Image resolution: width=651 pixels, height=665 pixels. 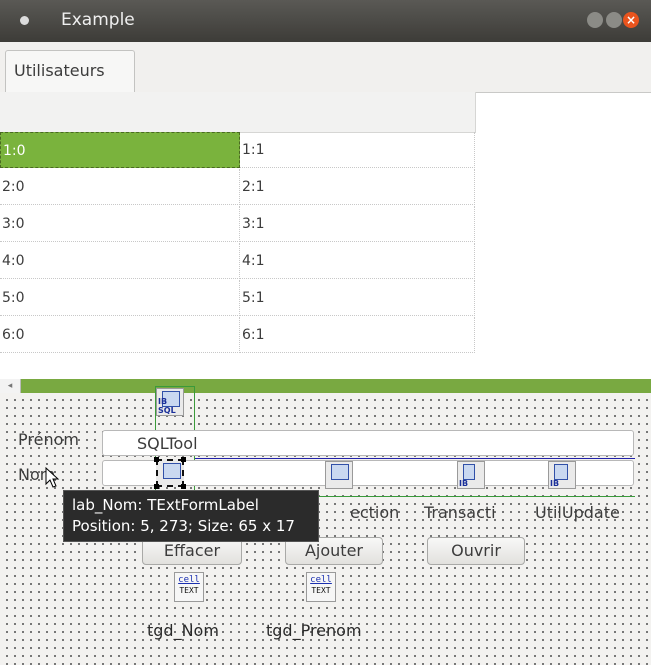 What do you see at coordinates (120, 112) in the screenshot?
I see `grid-corner-header` at bounding box center [120, 112].